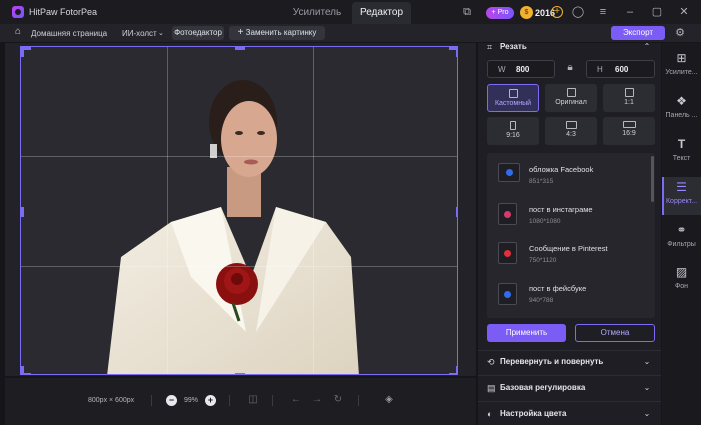 The image size is (701, 425). What do you see at coordinates (191, 400) in the screenshot?
I see `zoom-level: 99%` at bounding box center [191, 400].